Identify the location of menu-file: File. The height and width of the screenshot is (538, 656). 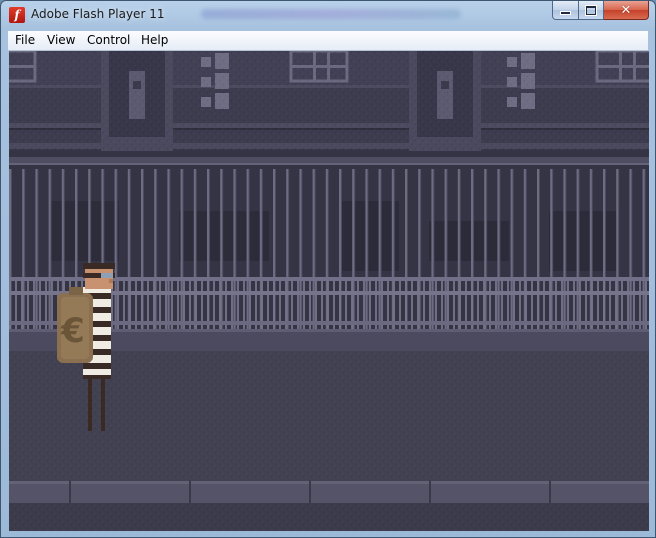
(25, 40).